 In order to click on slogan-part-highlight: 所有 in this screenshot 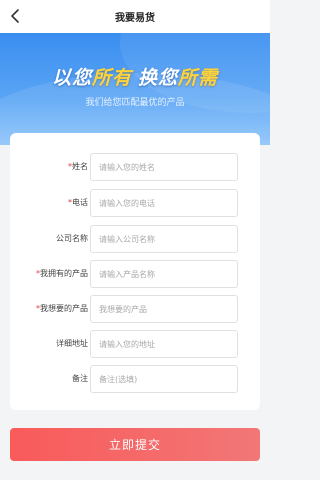, I will do `click(111, 78)`.